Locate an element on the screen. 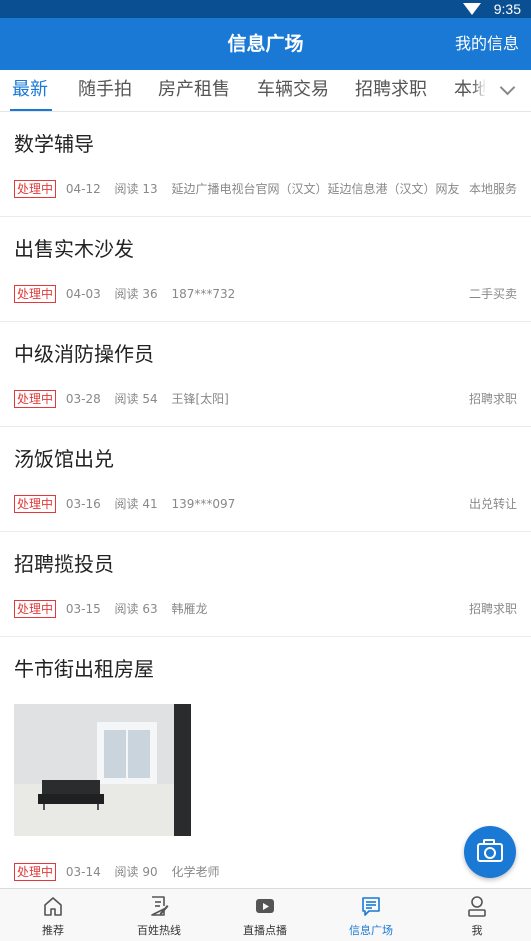 Image resolution: width=531 pixels, height=941 pixels. room-photo-image is located at coordinates (102, 770).